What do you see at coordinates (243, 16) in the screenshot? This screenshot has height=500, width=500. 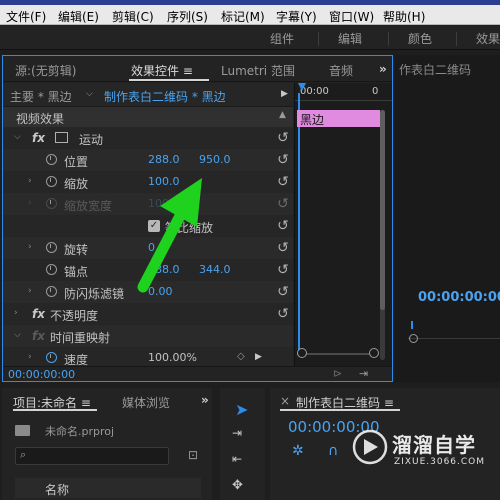 I see `menu-marker: 标记(M)` at bounding box center [243, 16].